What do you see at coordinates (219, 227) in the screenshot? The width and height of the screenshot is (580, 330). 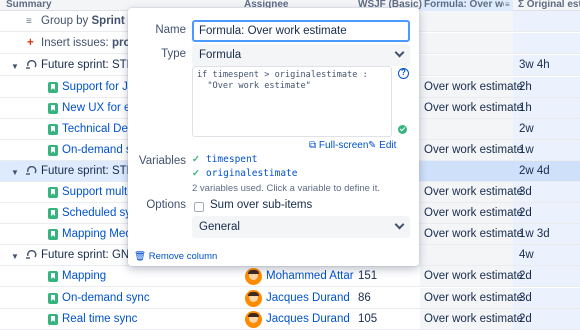 I see `format-select-value: General` at bounding box center [219, 227].